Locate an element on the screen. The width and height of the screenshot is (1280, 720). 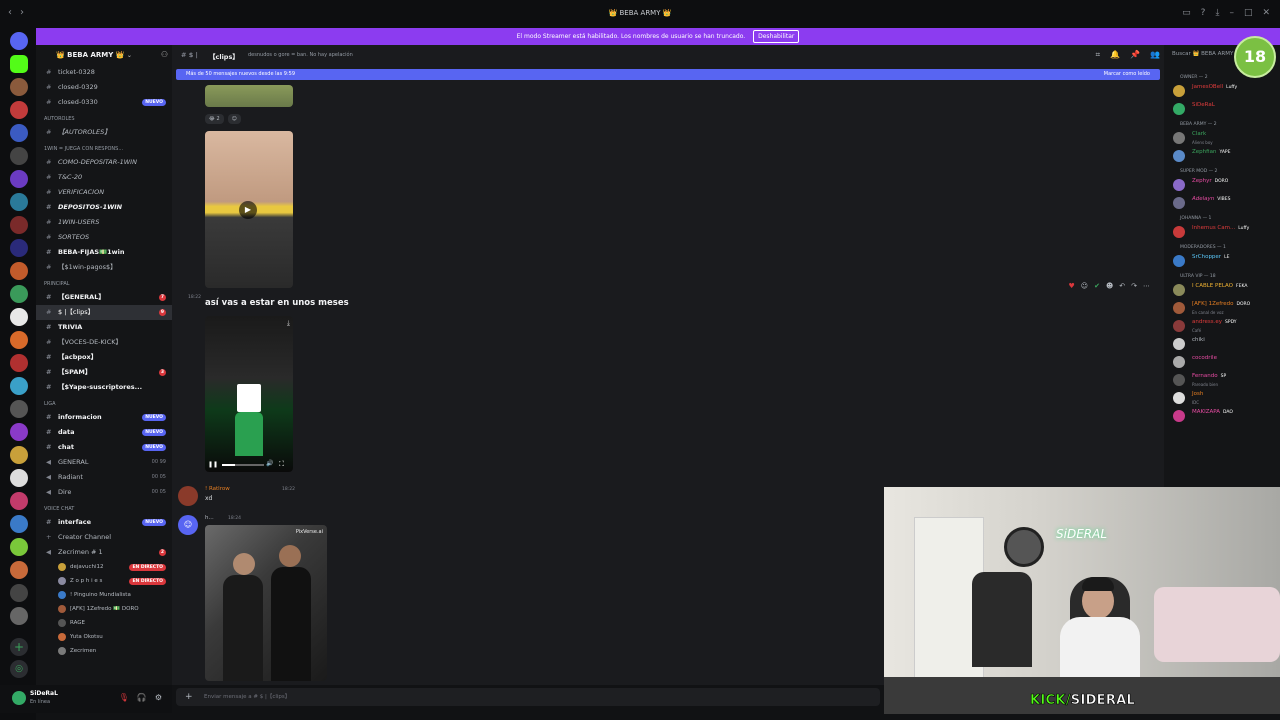
channel-1win-pagos: # 【$1win-pagos$】 is located at coordinates (104, 267).